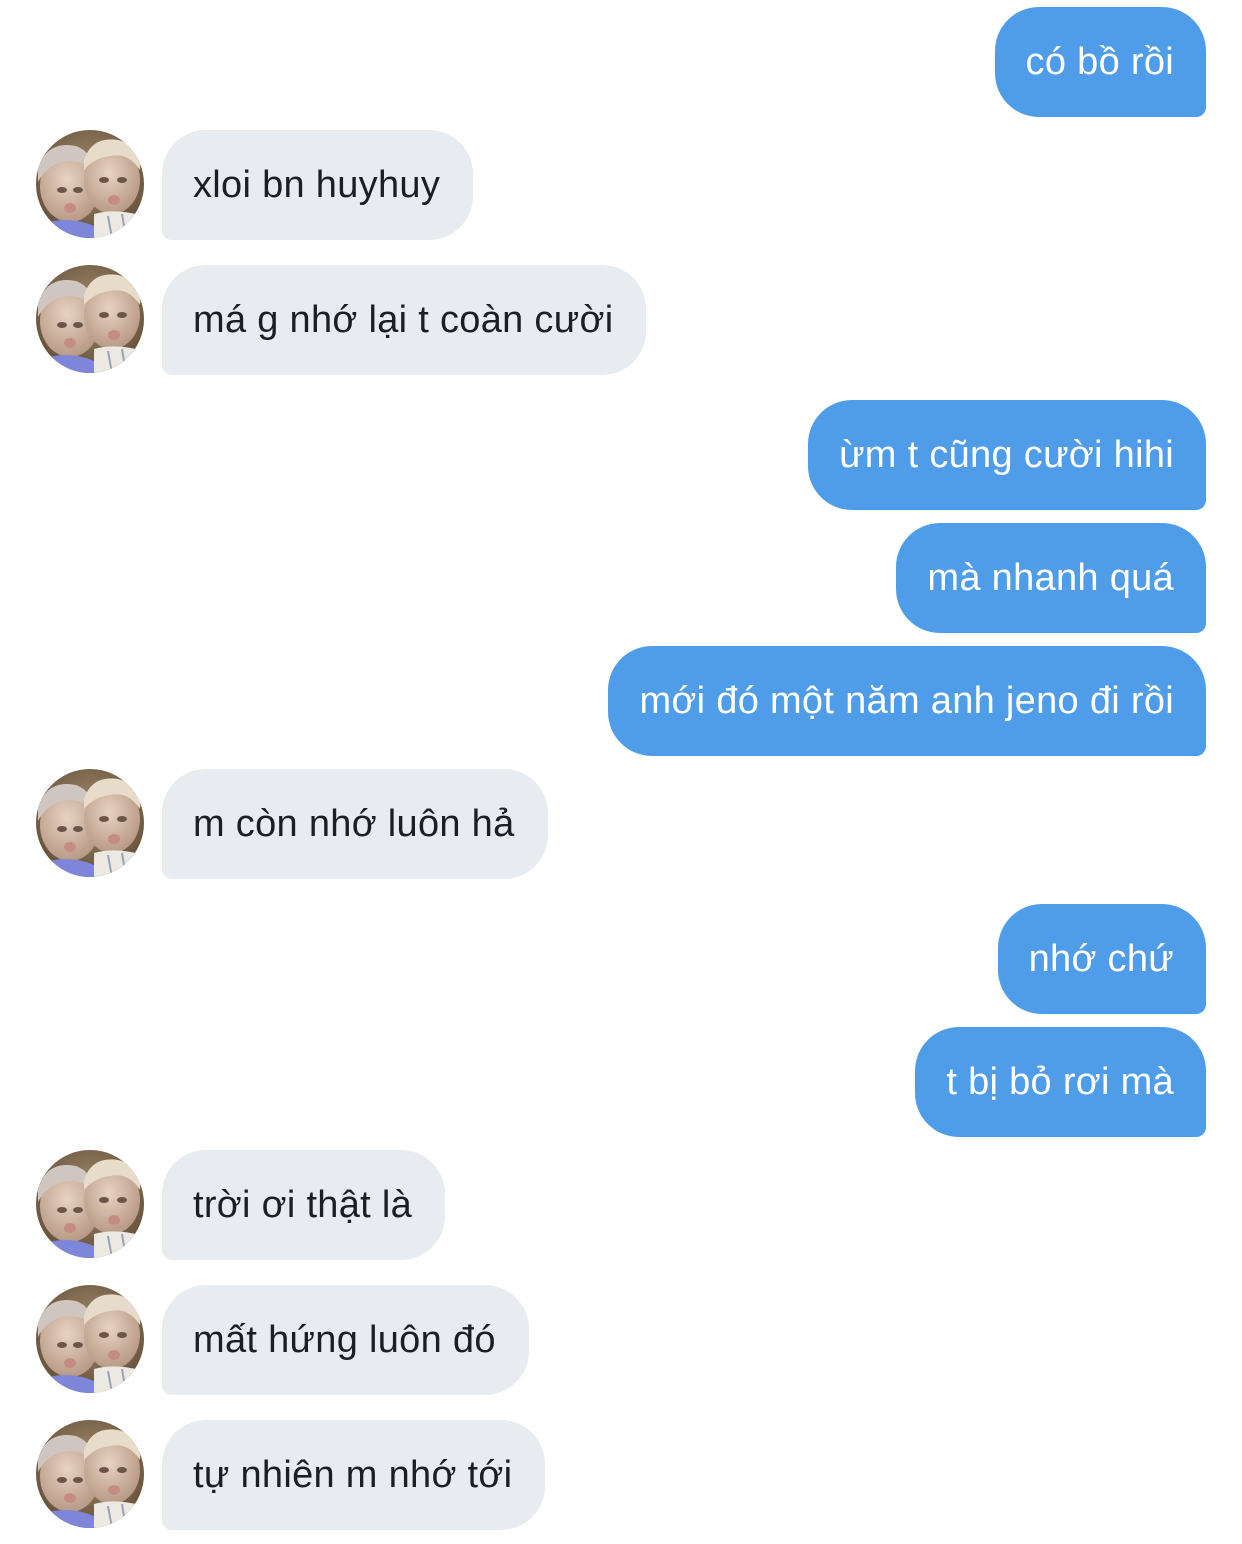  What do you see at coordinates (1051, 578) in the screenshot?
I see `outgoing-message-bubble: mà nhanh quá` at bounding box center [1051, 578].